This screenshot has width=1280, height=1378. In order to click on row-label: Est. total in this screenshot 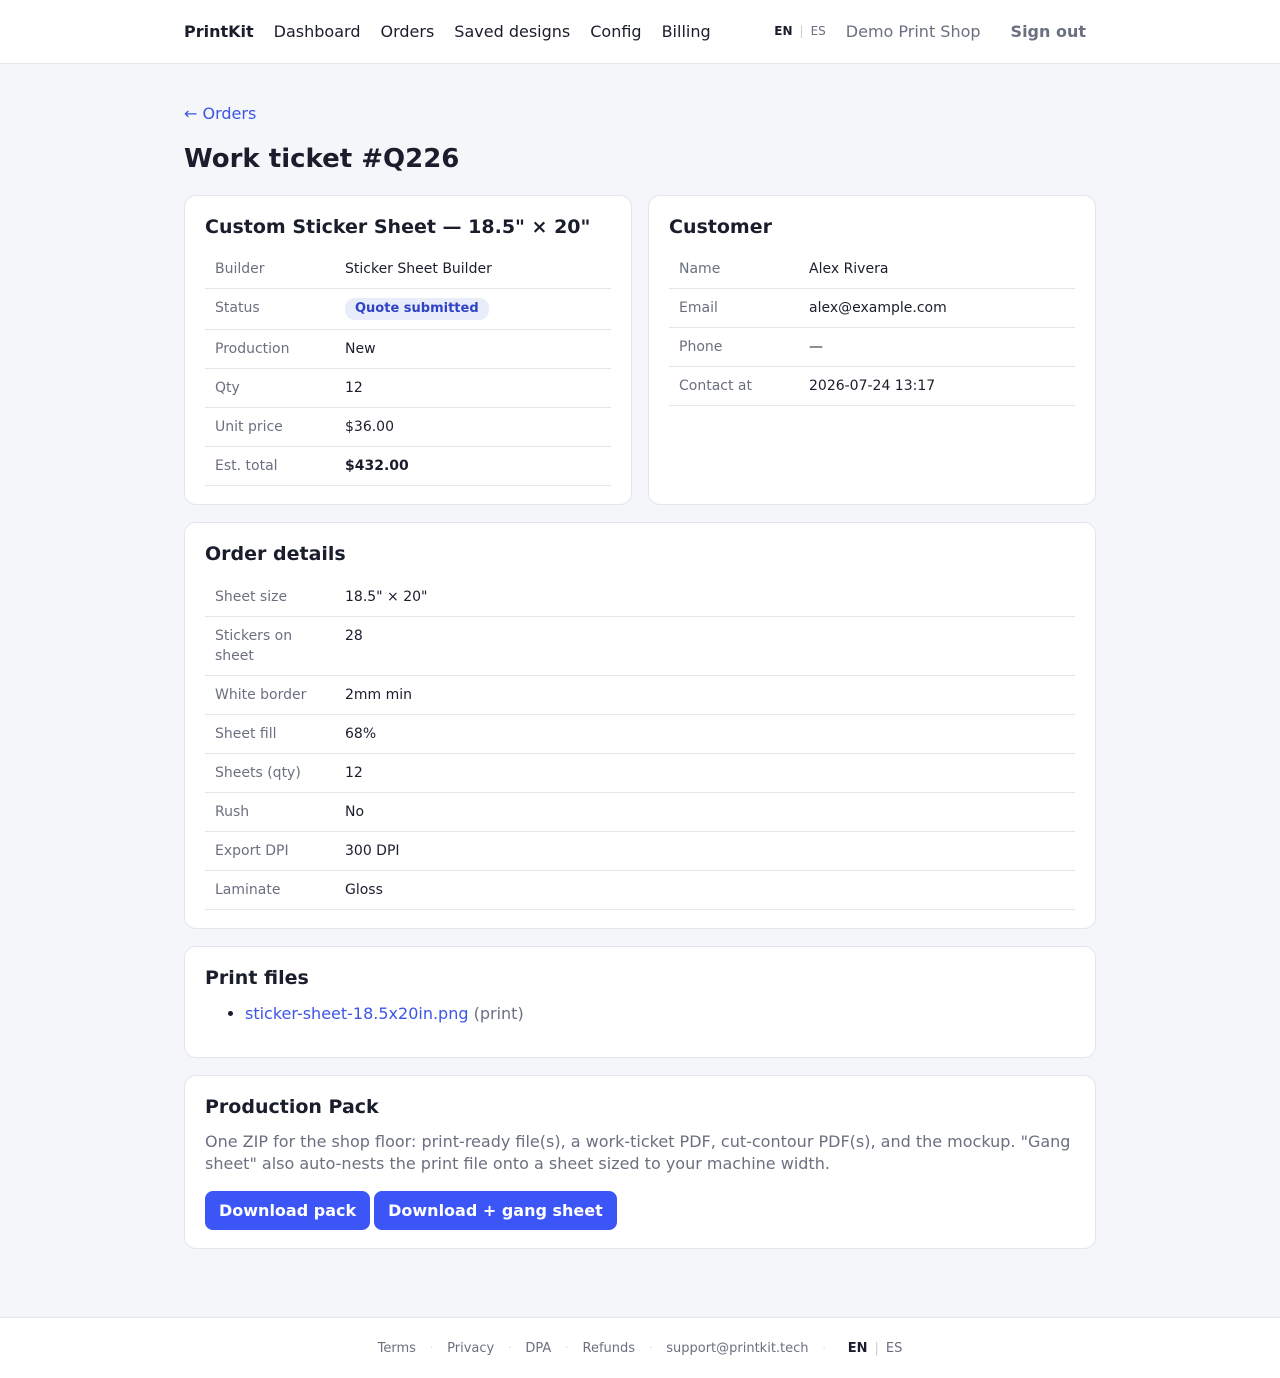, I will do `click(270, 466)`.